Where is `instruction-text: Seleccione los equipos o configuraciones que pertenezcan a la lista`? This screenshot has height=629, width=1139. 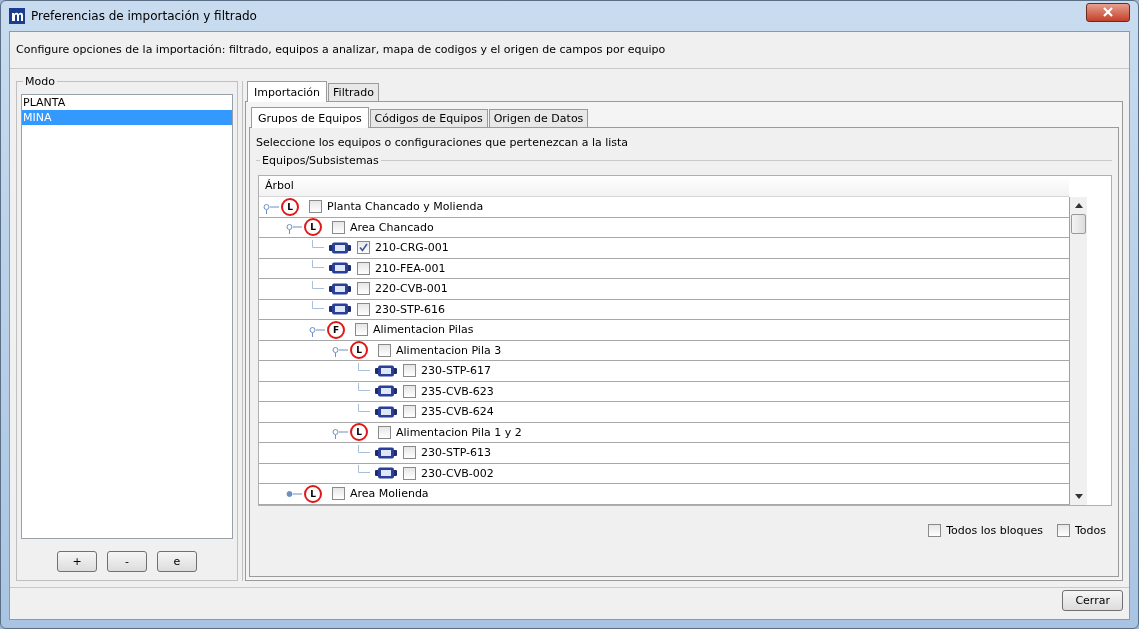 instruction-text: Seleccione los equipos o configuraciones que pertenezcan a la lista is located at coordinates (443, 143).